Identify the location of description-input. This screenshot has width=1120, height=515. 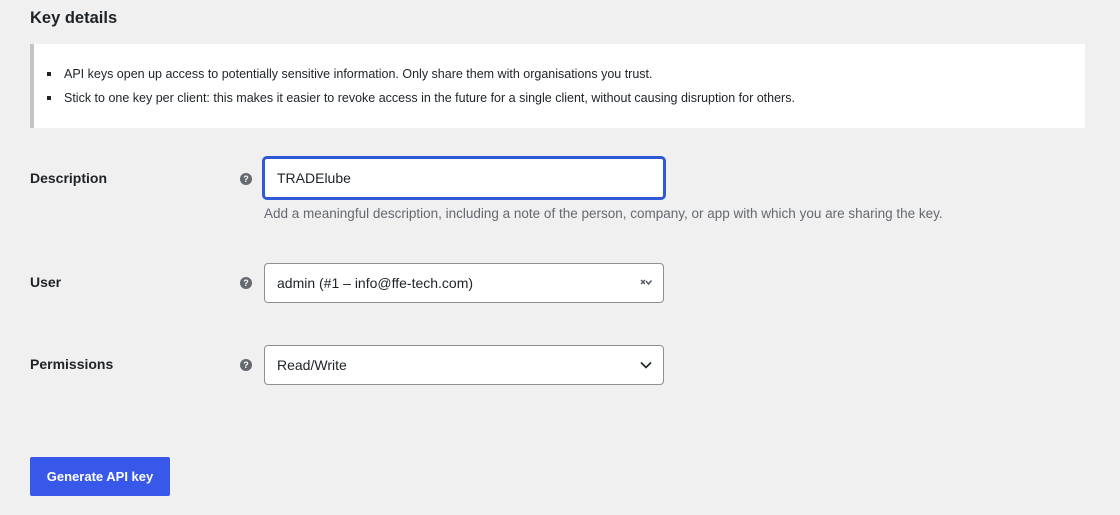
(464, 178).